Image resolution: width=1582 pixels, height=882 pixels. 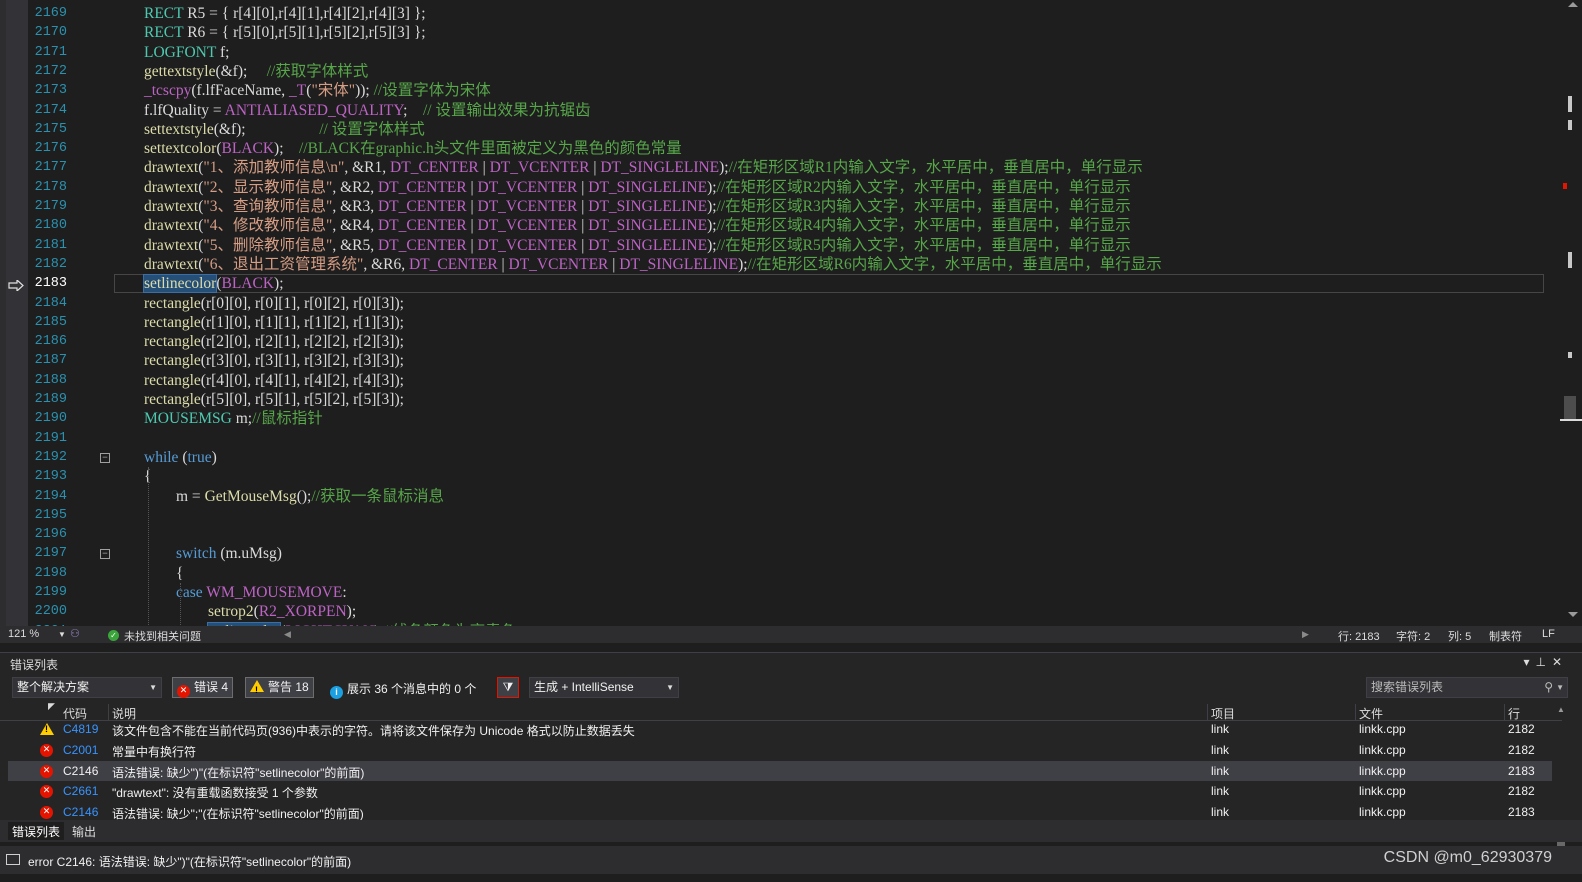 I want to click on code-line: 2172 gettextstyle(&f); //获取字体样式, so click(x=798, y=71).